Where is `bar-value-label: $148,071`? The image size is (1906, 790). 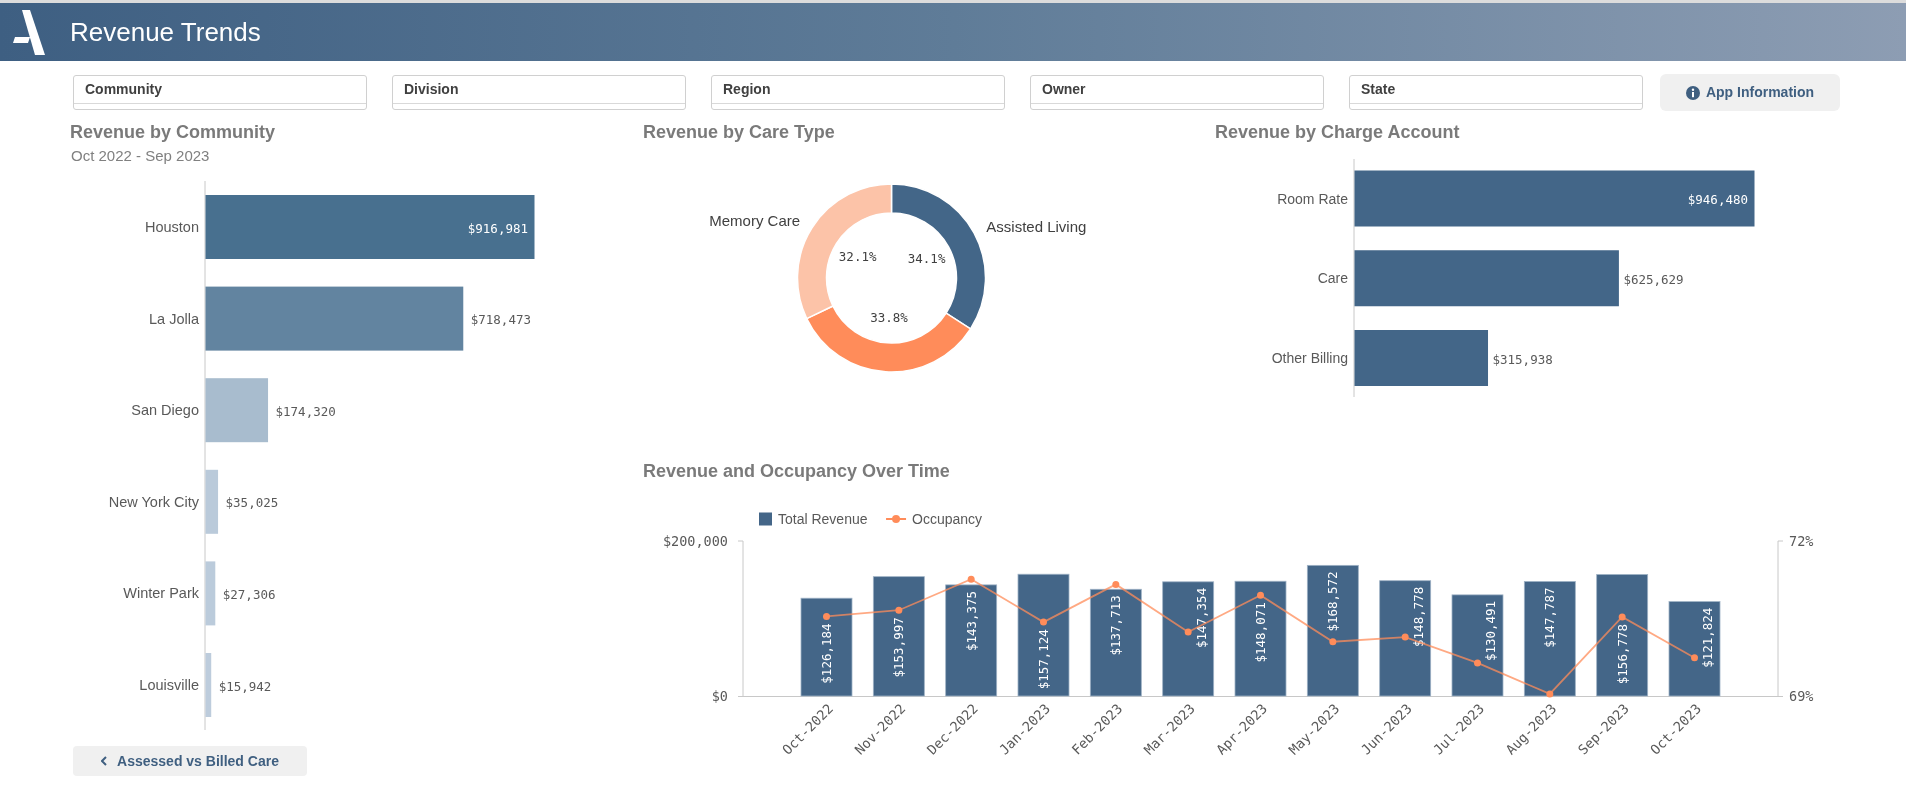
bar-value-label: $148,071 is located at coordinates (1260, 632).